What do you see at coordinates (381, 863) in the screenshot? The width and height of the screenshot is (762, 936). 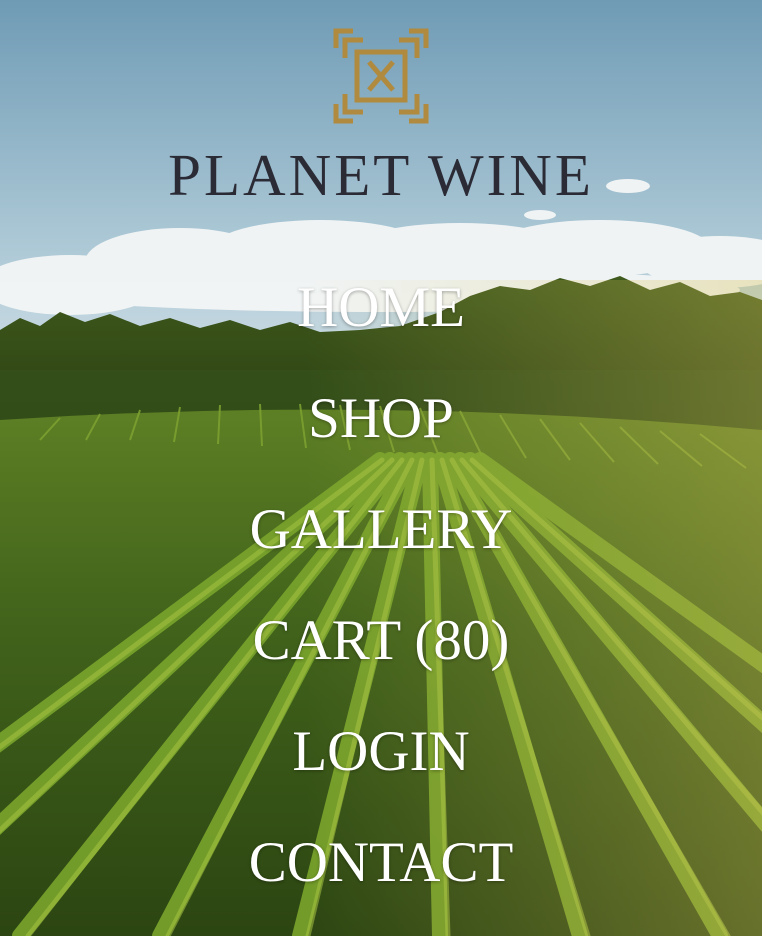 I see `nav-link-contact: CONTACT` at bounding box center [381, 863].